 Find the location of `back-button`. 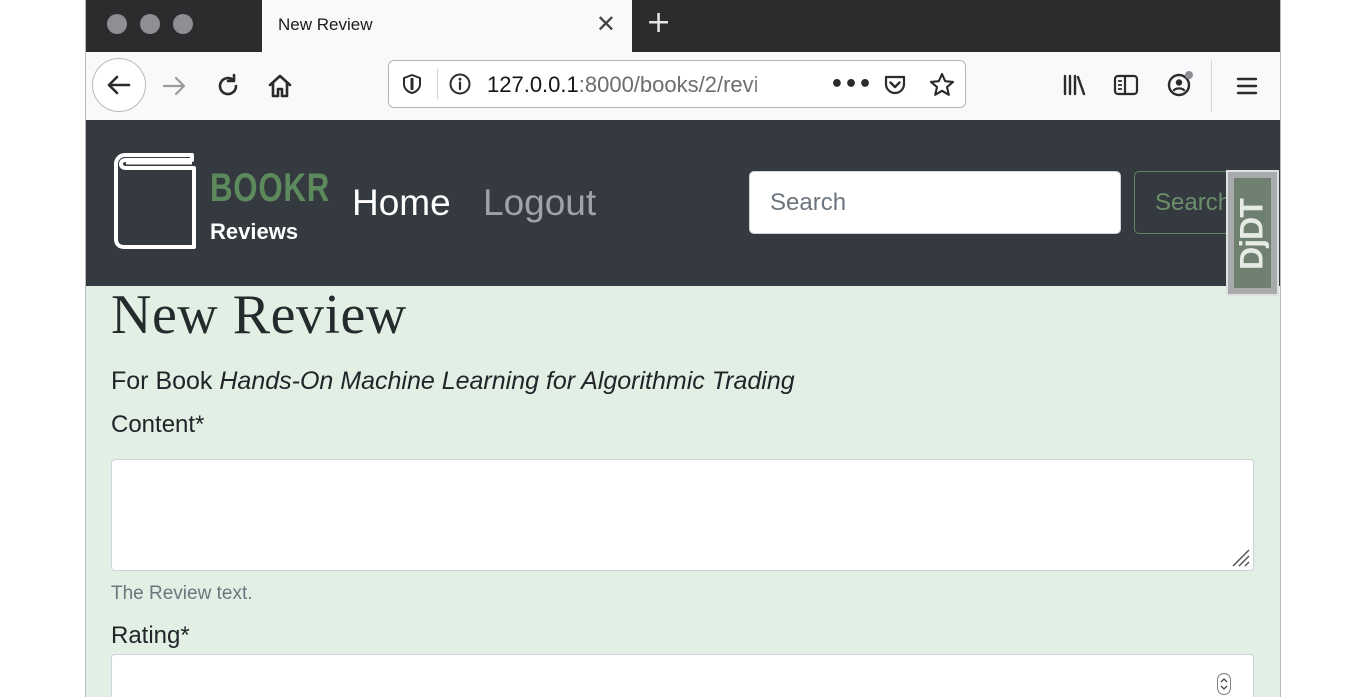

back-button is located at coordinates (119, 85).